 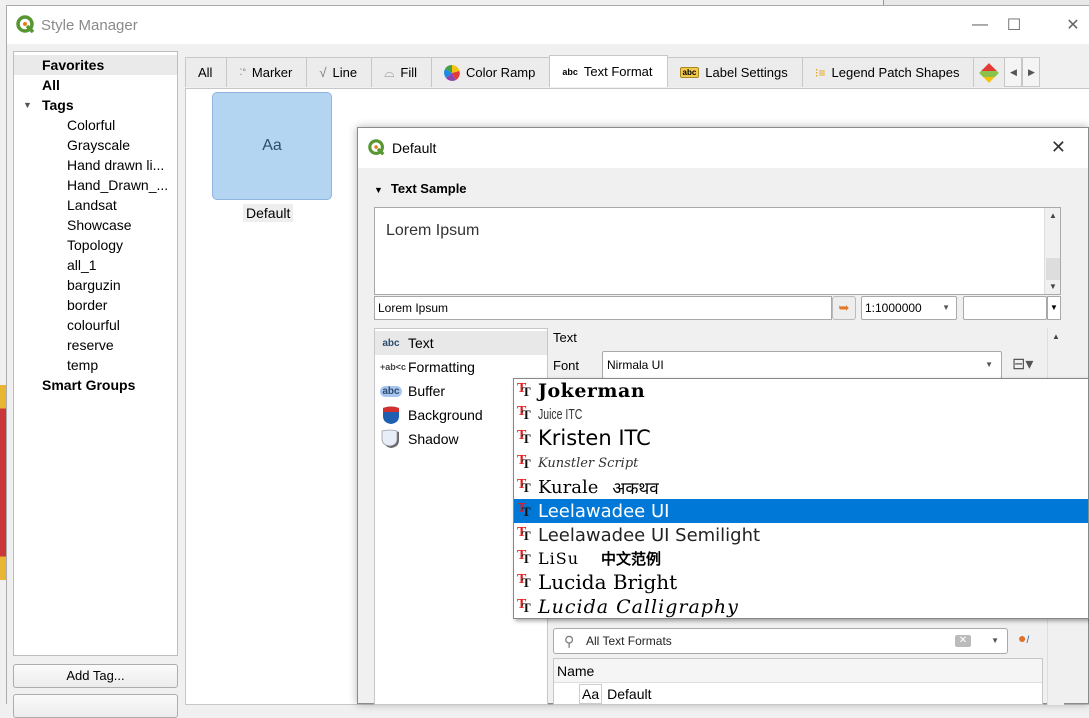 I want to click on font-option: TT Kristen ITC, so click(x=801, y=438).